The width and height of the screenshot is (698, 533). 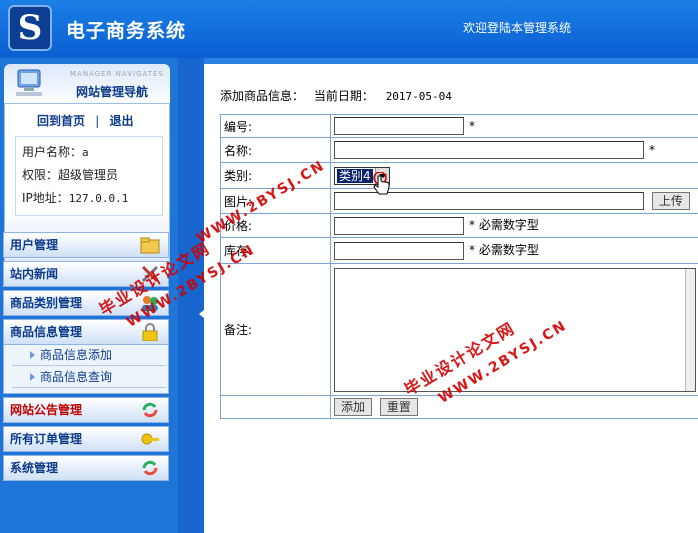 I want to click on home-link: 回到首页, so click(x=61, y=121).